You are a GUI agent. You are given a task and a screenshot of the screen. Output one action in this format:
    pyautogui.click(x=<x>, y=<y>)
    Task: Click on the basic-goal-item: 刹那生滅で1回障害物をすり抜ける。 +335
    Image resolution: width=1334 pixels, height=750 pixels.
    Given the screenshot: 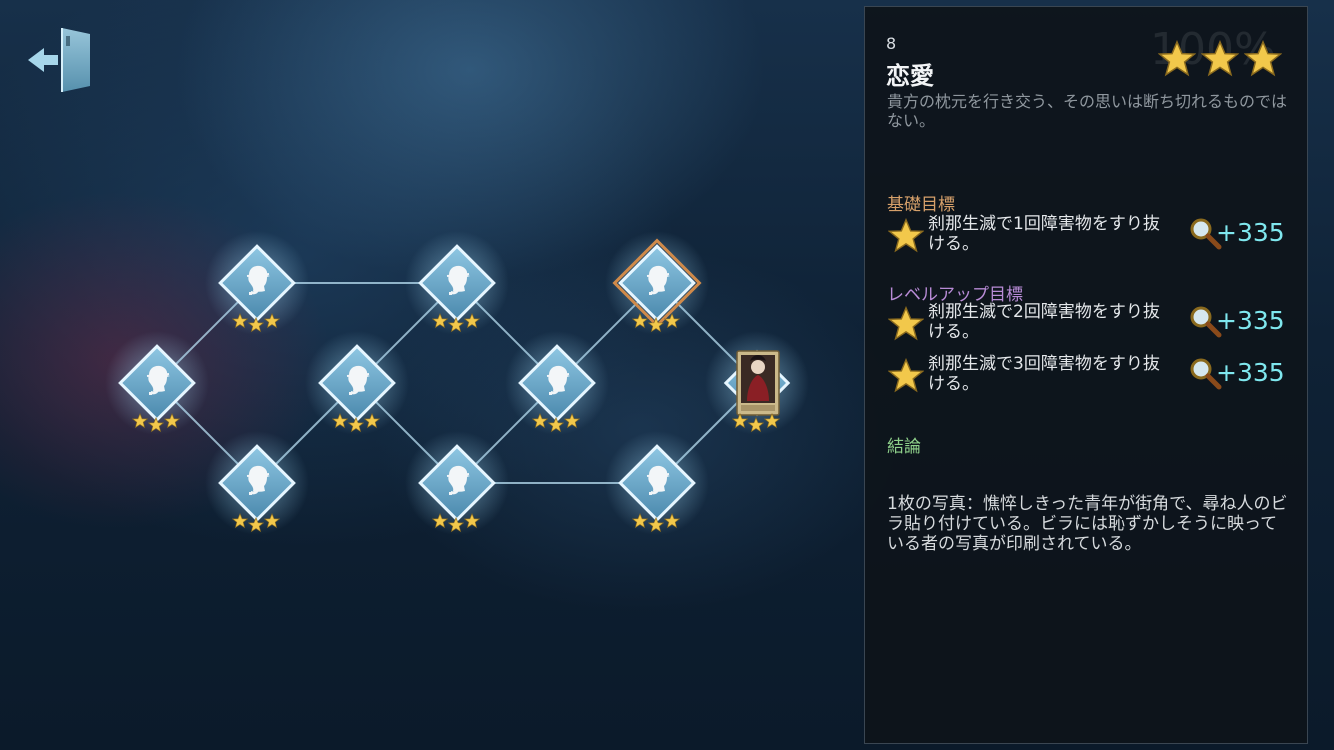 What is the action you would take?
    pyautogui.click(x=1088, y=237)
    